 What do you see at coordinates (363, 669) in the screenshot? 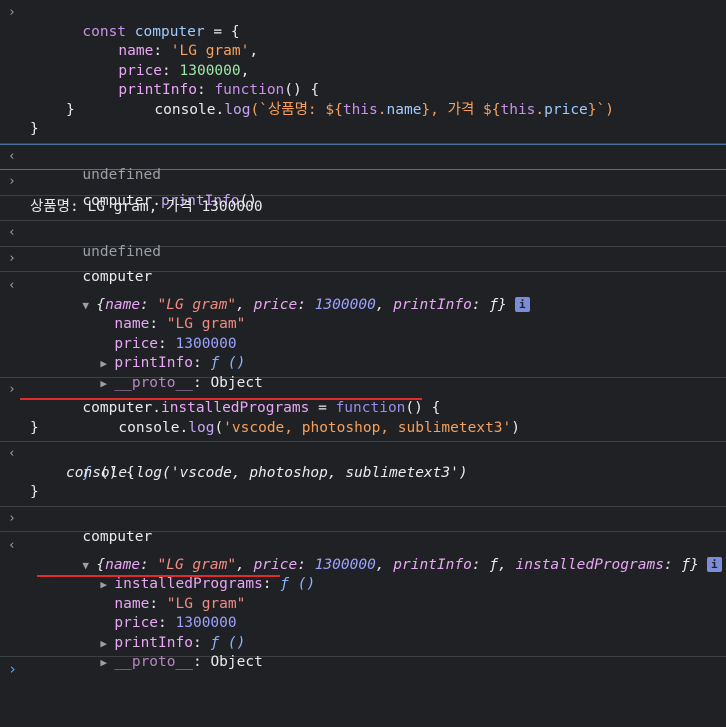
I see `console-prompt: ›` at bounding box center [363, 669].